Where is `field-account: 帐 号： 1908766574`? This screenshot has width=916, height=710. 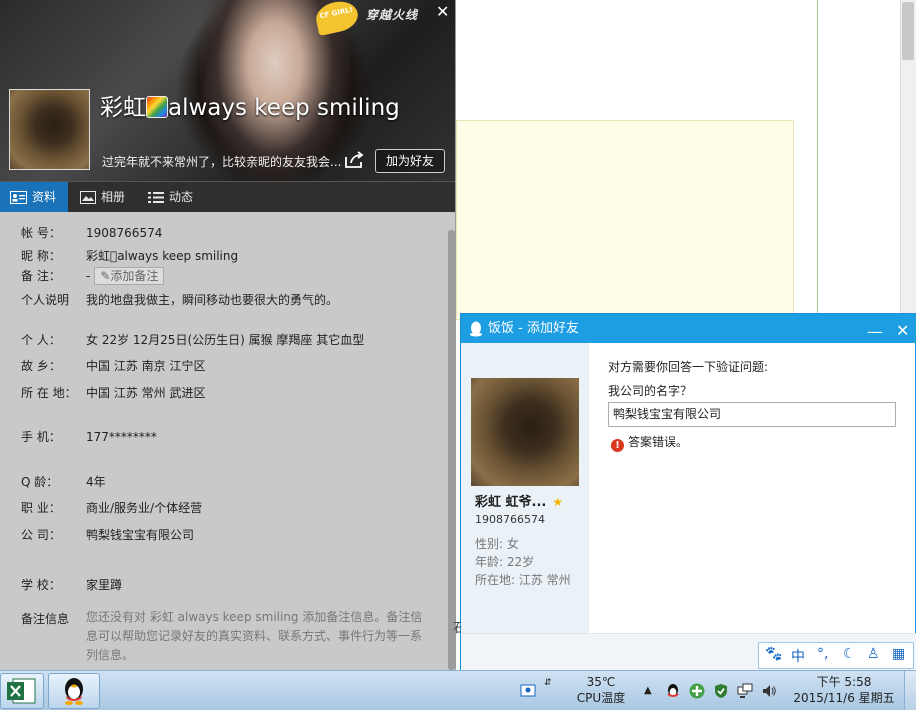 field-account: 帐 号： 1908766574 is located at coordinates (91, 232).